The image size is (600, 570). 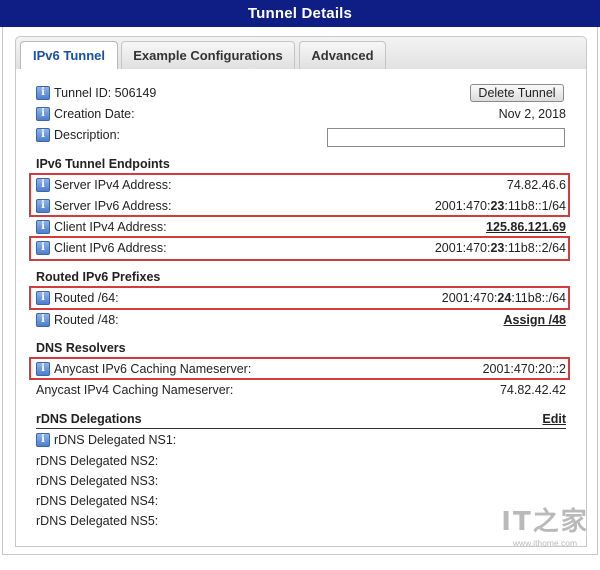 What do you see at coordinates (301, 277) in the screenshot?
I see `section-routed-heading: Routed IPv6 Prefixes` at bounding box center [301, 277].